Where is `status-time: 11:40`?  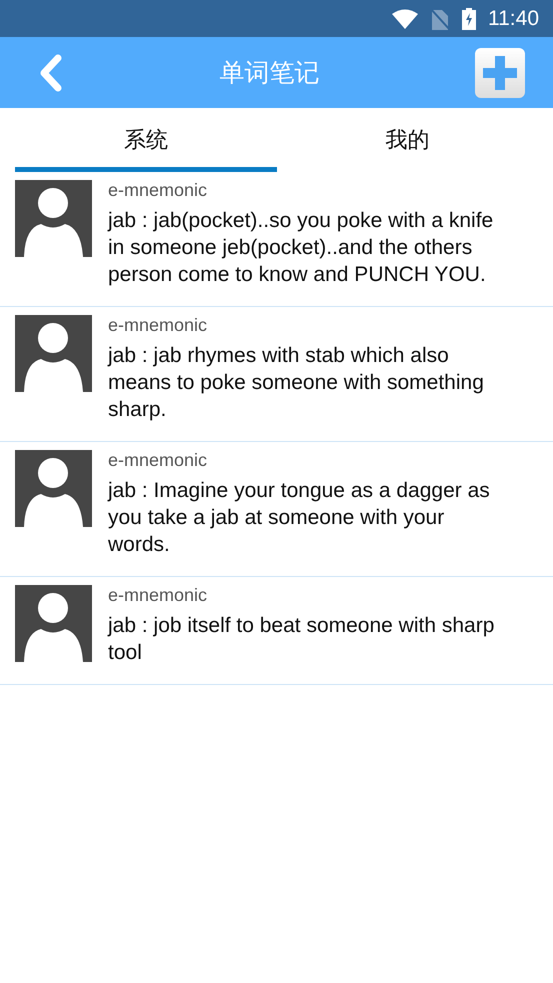 status-time: 11:40 is located at coordinates (513, 18).